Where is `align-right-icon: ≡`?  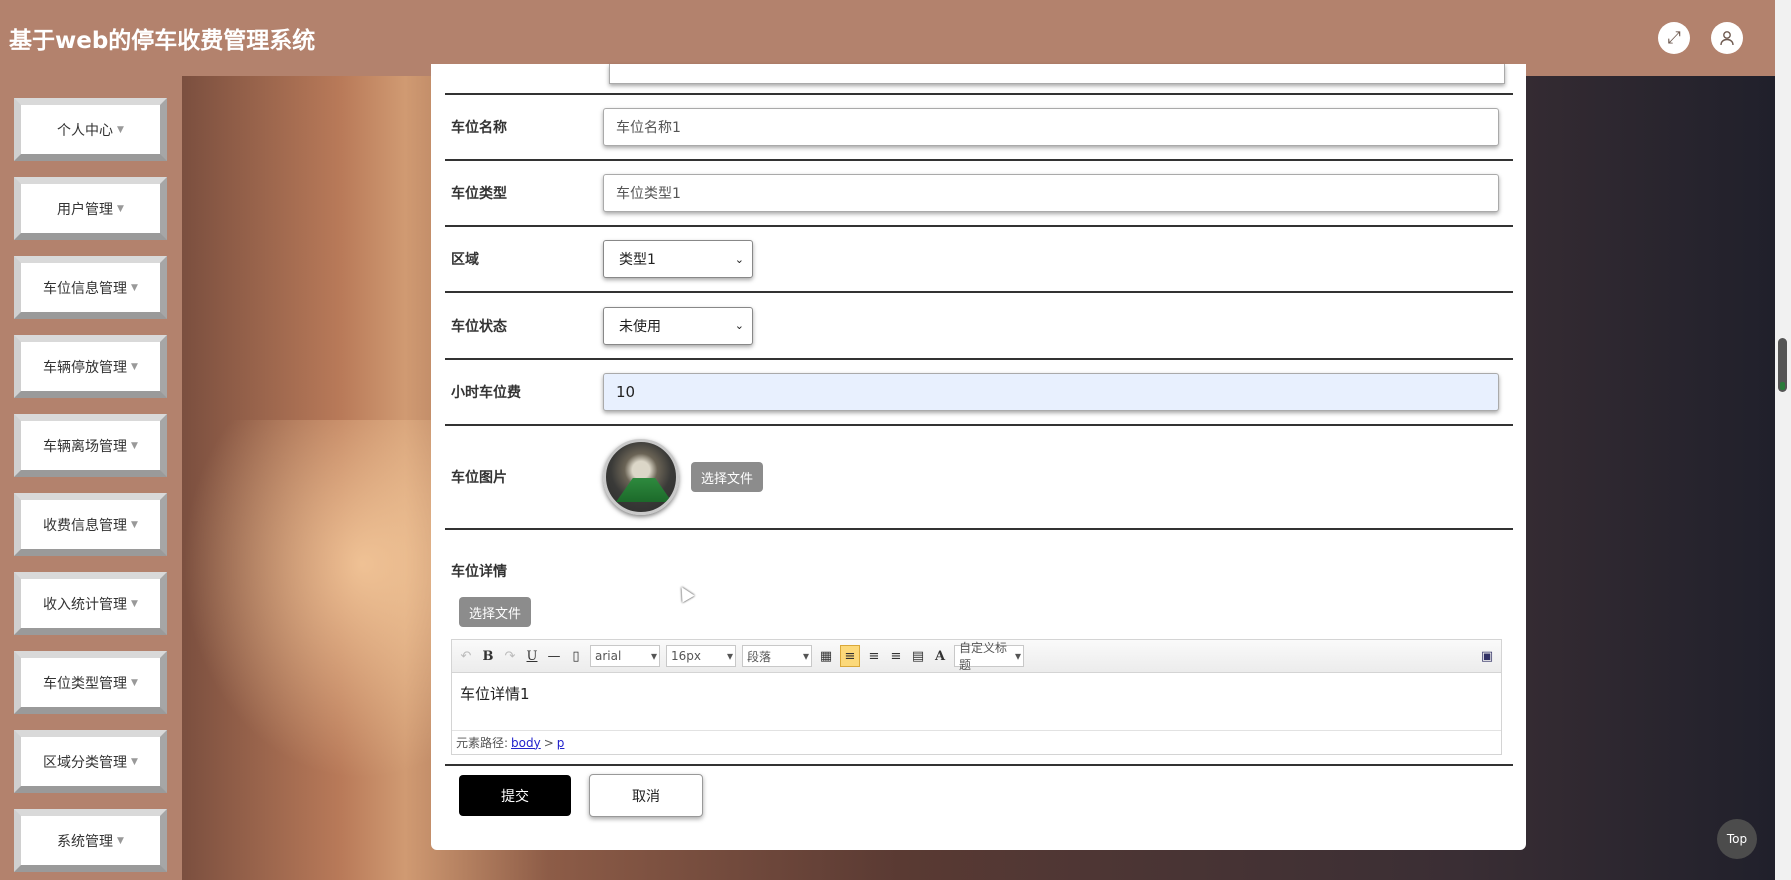 align-right-icon: ≡ is located at coordinates (874, 656).